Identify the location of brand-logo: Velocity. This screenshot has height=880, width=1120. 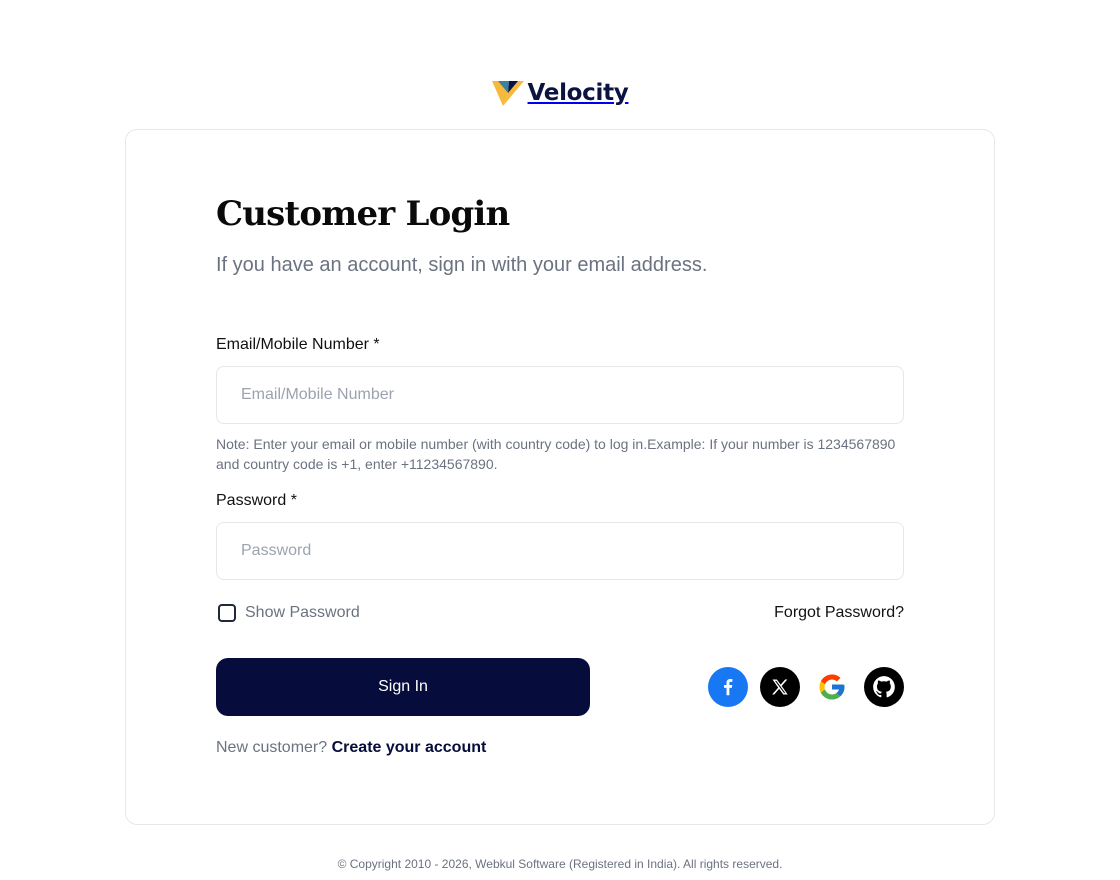
(560, 93).